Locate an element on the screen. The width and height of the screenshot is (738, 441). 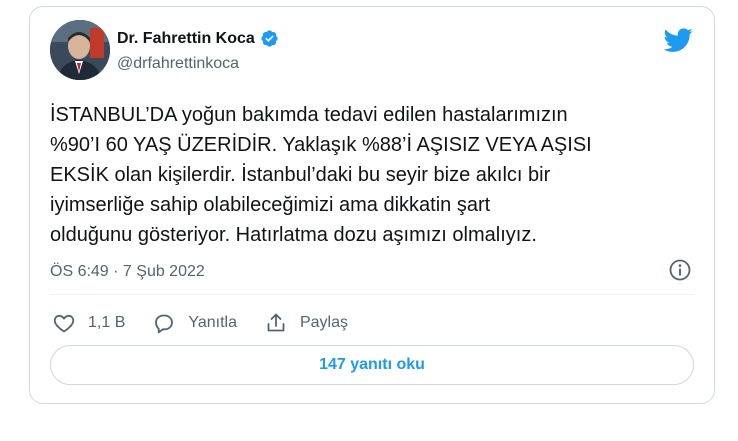
speech-bubble-icon is located at coordinates (164, 324).